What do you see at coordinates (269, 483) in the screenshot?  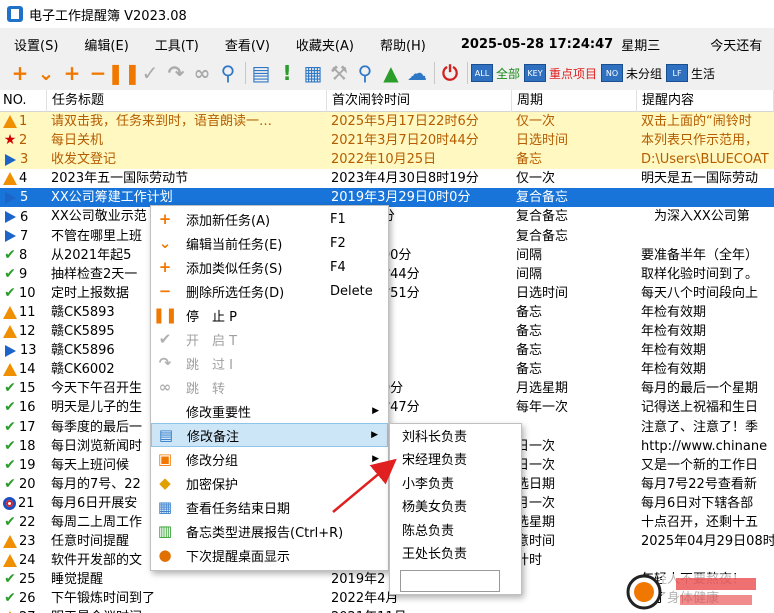 I see `context-menu-item: ◆ 加密保护` at bounding box center [269, 483].